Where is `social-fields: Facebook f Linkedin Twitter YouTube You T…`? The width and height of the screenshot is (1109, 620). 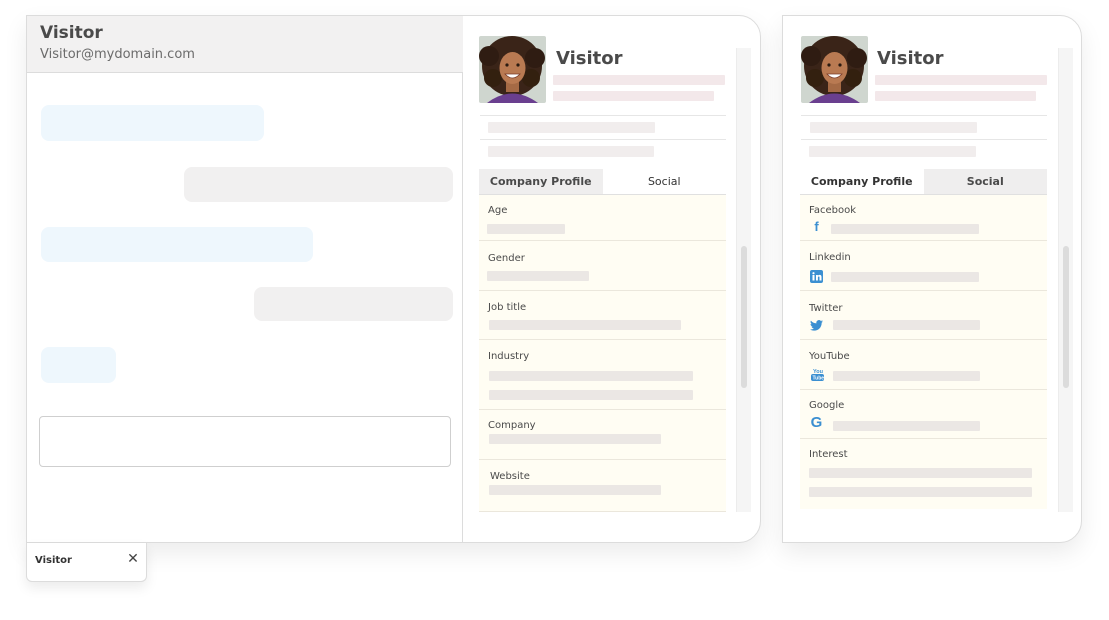
social-fields: Facebook f Linkedin Twitter YouTube You T… is located at coordinates (923, 352).